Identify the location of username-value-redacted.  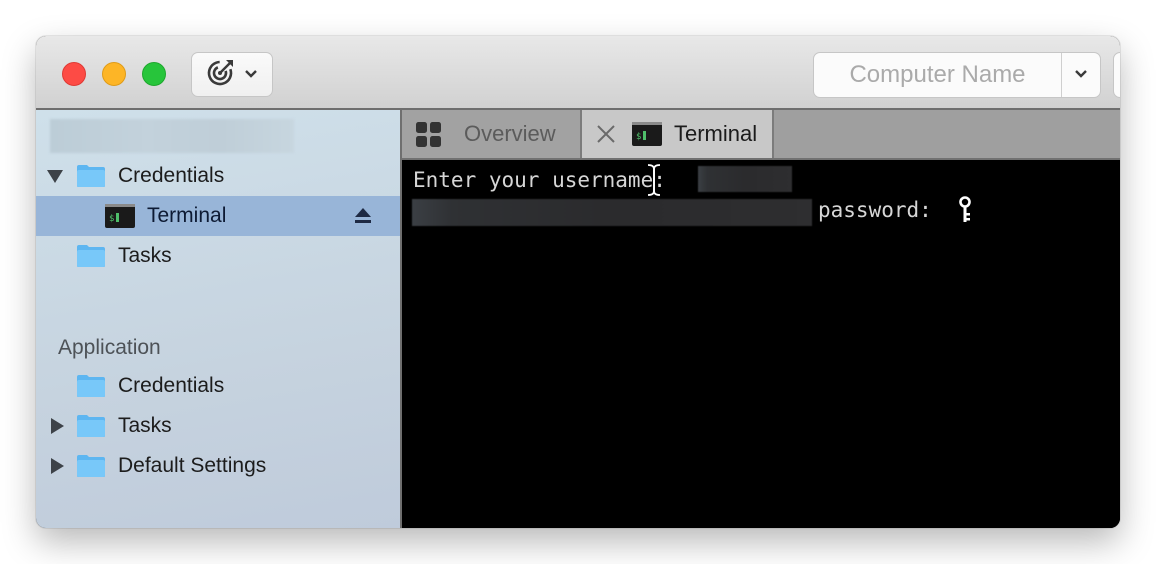
(745, 179).